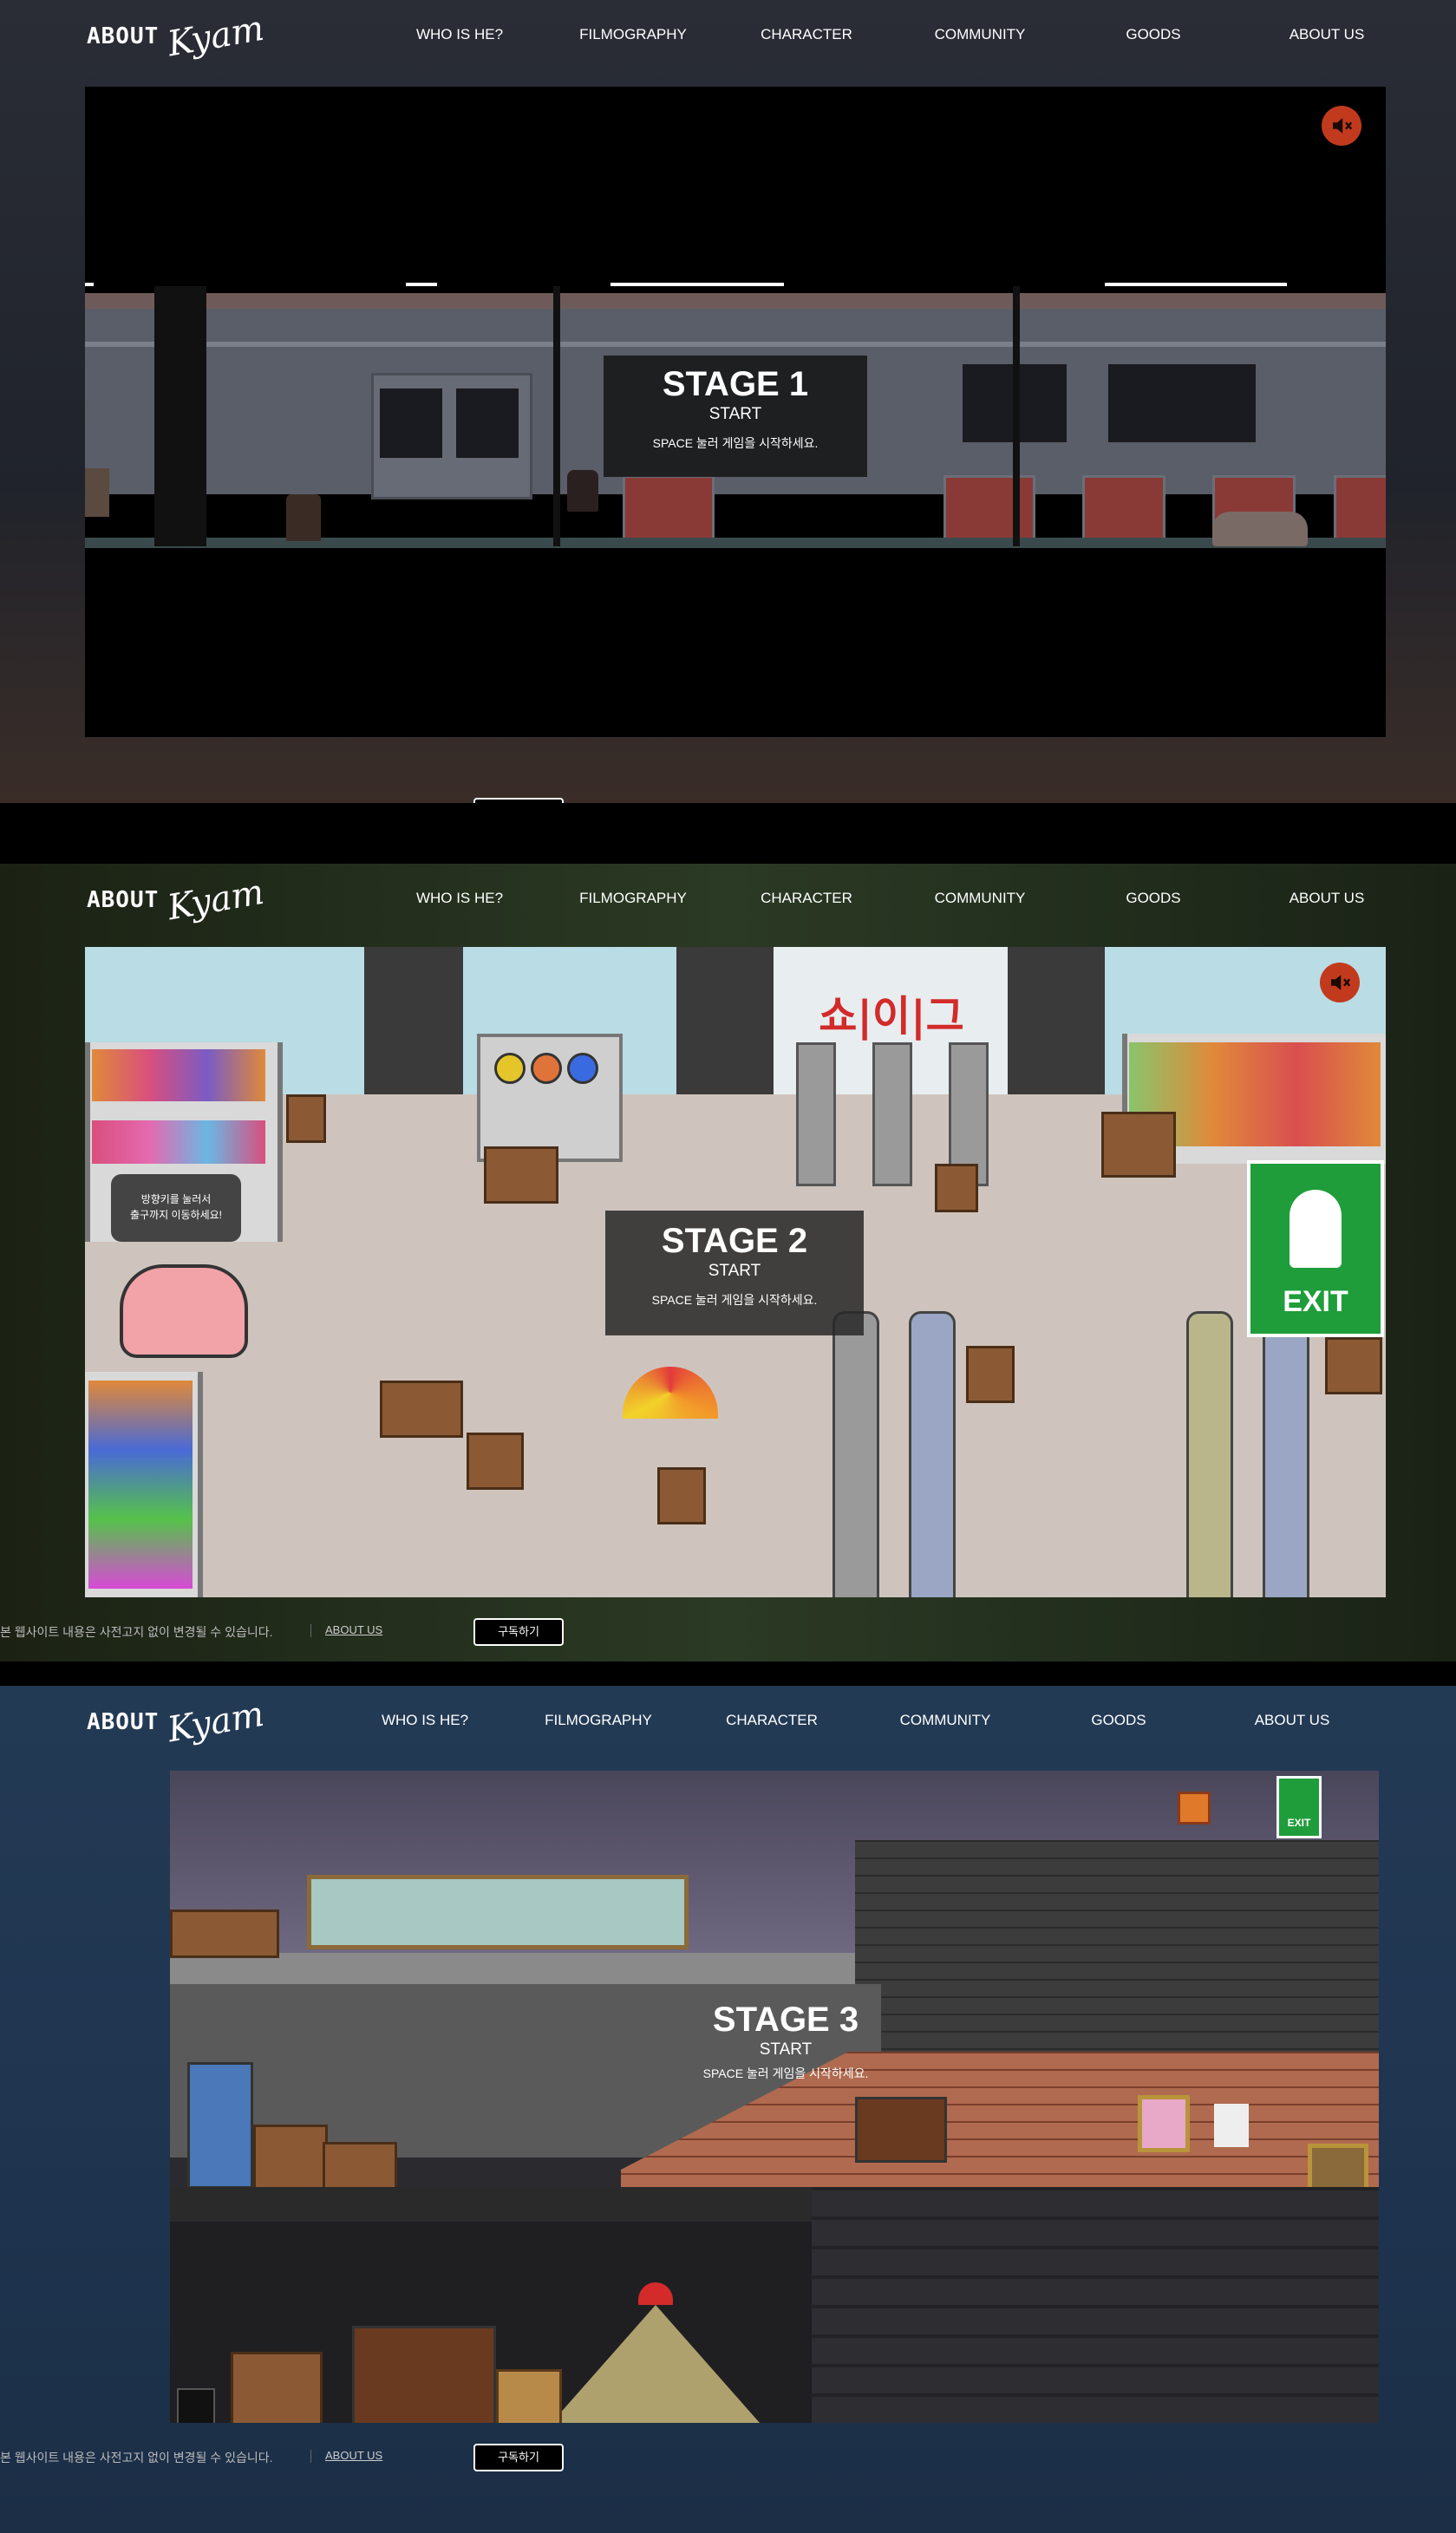 The height and width of the screenshot is (2533, 1456). What do you see at coordinates (735, 416) in the screenshot?
I see `stage-start-card: STAGE 1 START SPACE 눌러 게임을 시작하세요.` at bounding box center [735, 416].